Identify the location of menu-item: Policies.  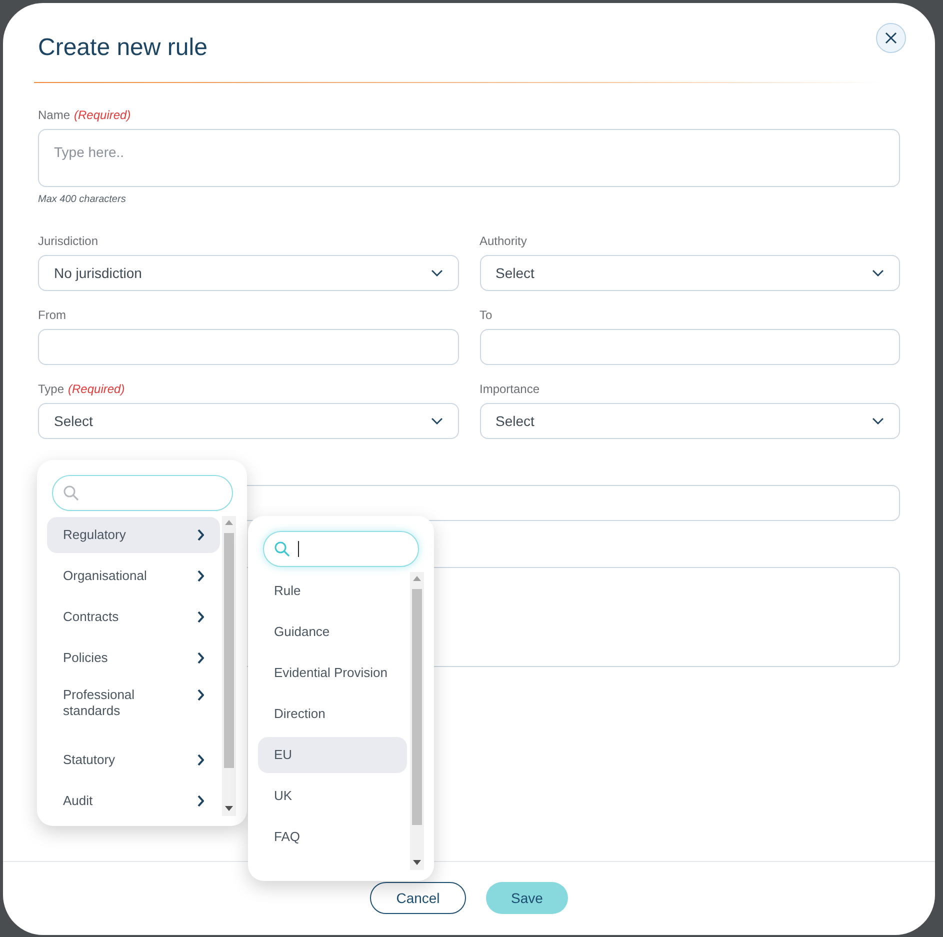
(133, 658).